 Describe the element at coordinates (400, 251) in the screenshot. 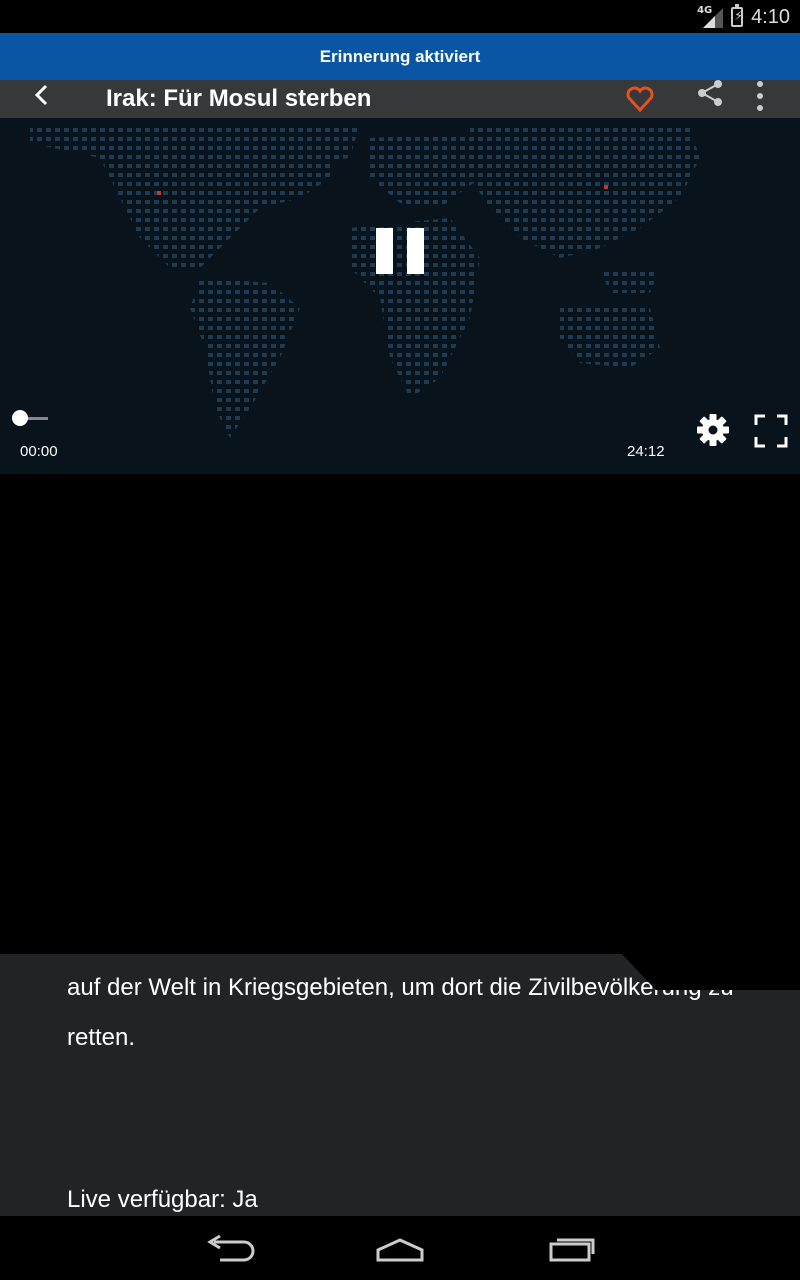

I see `pause-icon` at that location.